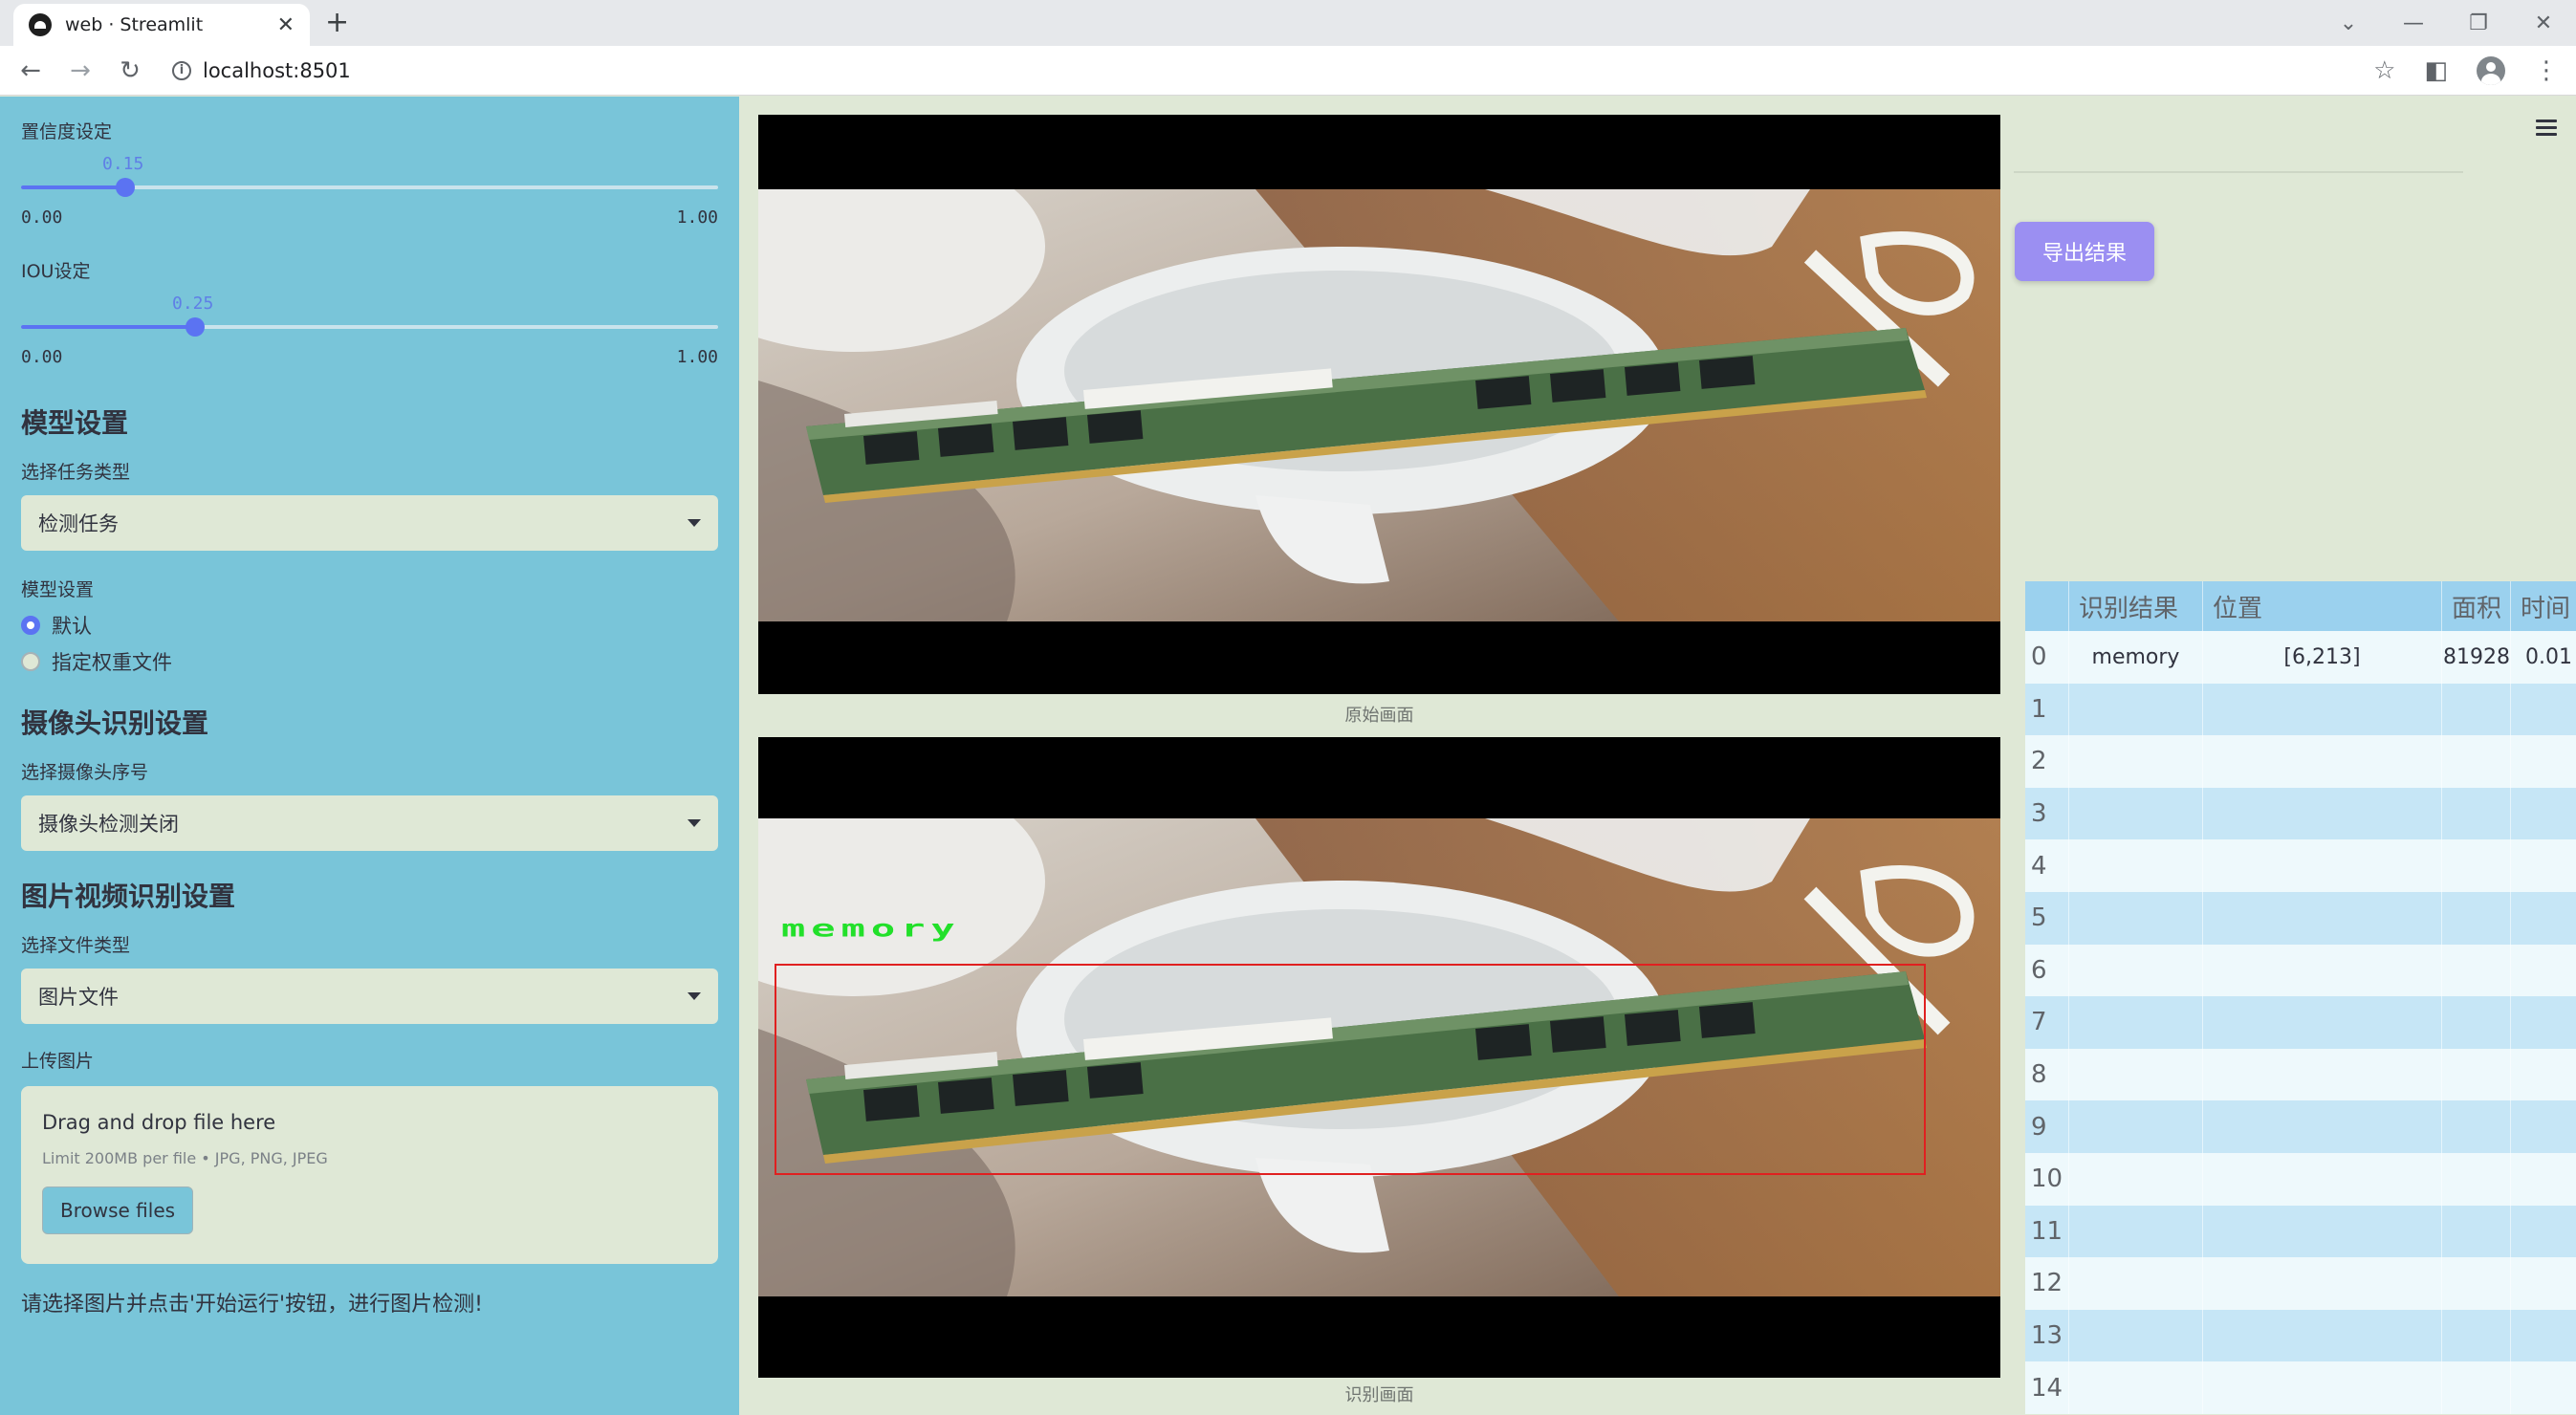 Image resolution: width=2576 pixels, height=1415 pixels. Describe the element at coordinates (1288, 23) in the screenshot. I see `browser-tab-bar: web · Streamlit ✕ + ⌄ — ❐ ✕` at that location.